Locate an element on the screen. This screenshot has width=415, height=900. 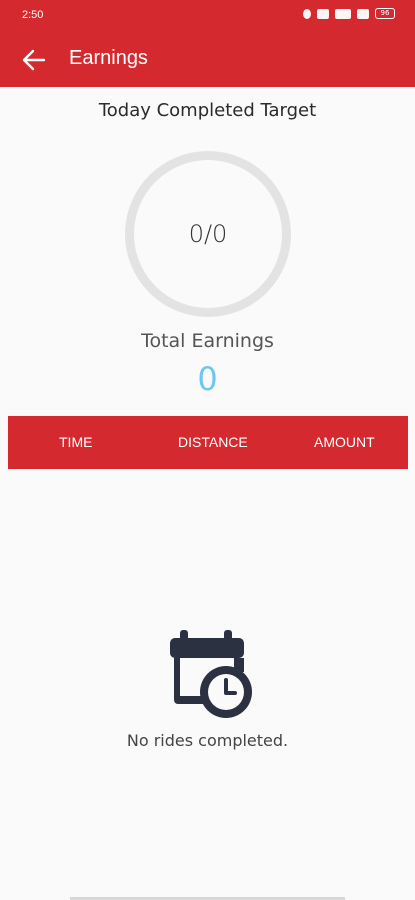
signal-bars-icon is located at coordinates (363, 13).